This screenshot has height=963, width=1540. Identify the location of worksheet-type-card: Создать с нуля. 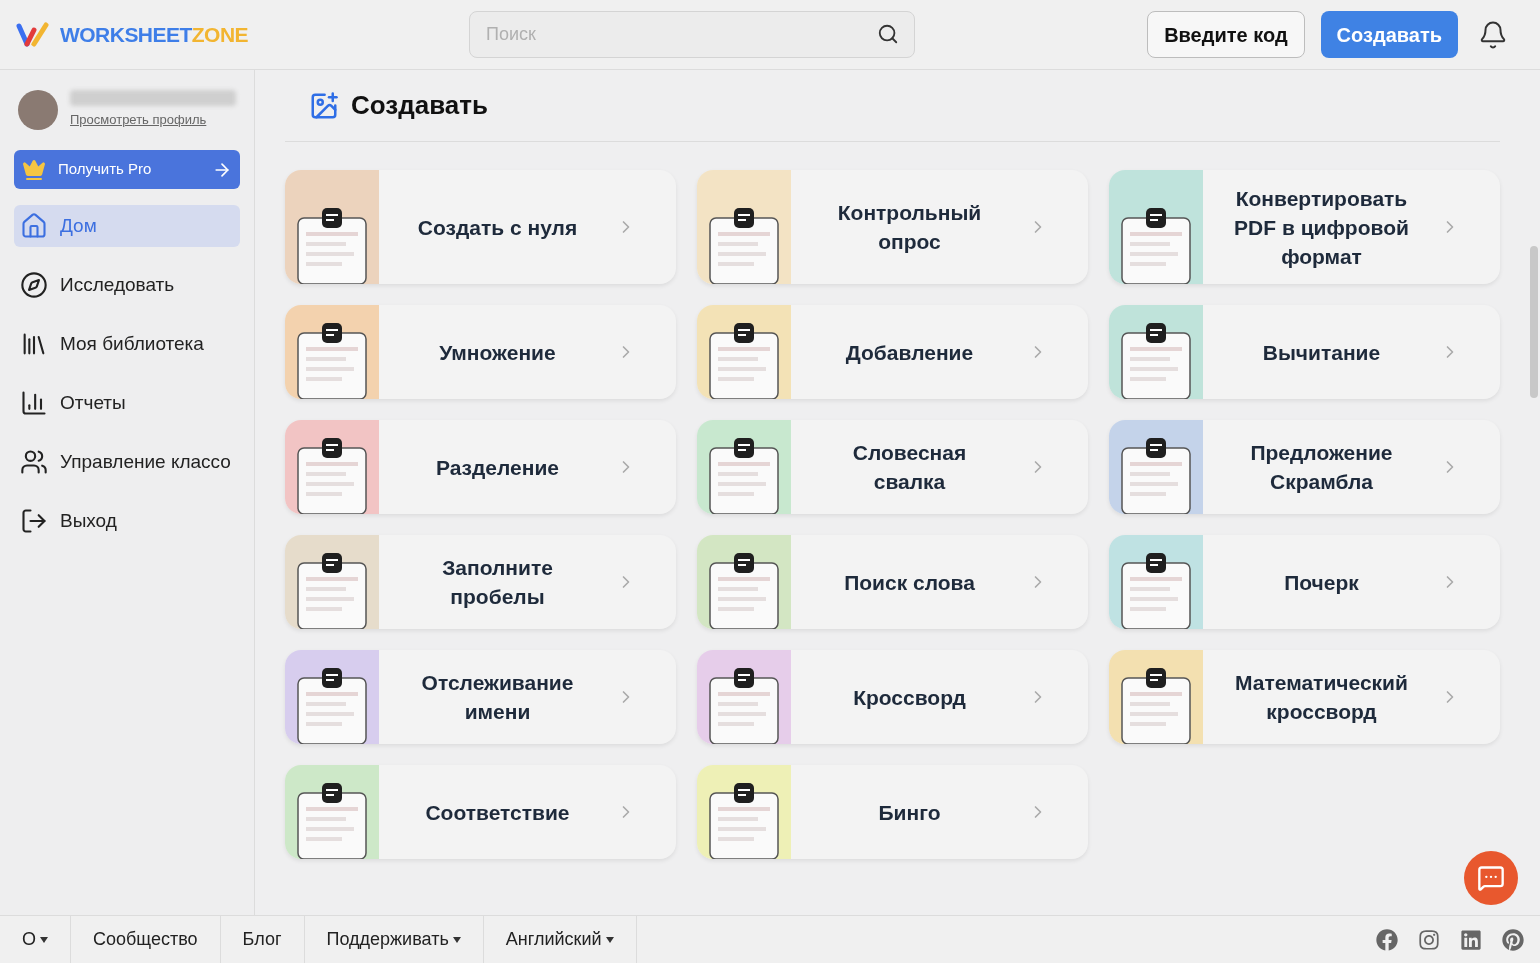
(480, 227).